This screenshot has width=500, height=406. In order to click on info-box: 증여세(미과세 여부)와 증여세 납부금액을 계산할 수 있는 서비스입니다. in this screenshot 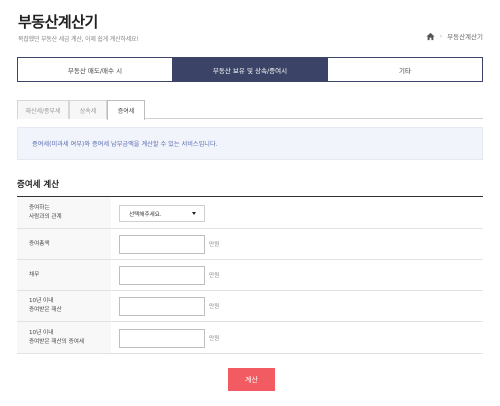, I will do `click(250, 143)`.